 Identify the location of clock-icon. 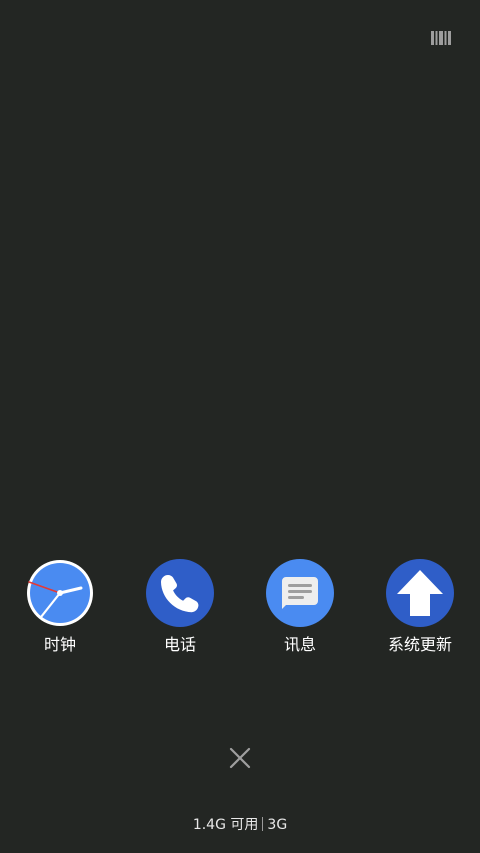
(60, 593).